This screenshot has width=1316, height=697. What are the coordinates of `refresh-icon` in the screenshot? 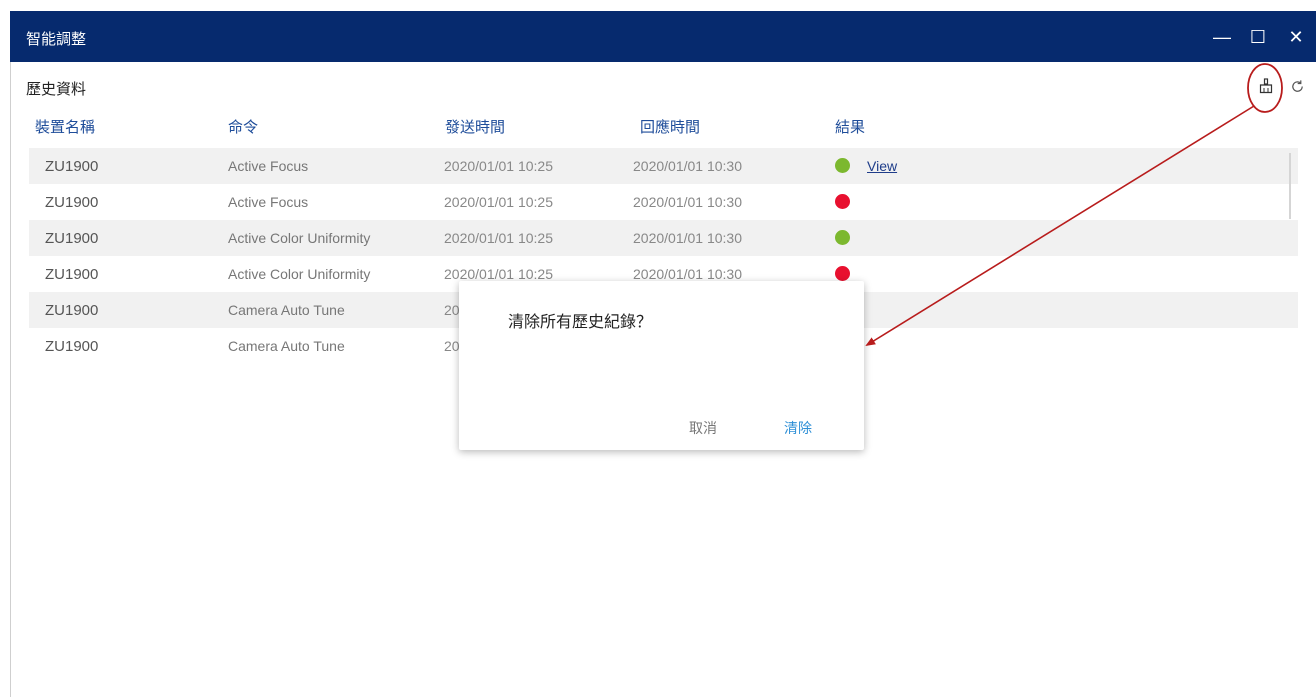 It's located at (1297, 85).